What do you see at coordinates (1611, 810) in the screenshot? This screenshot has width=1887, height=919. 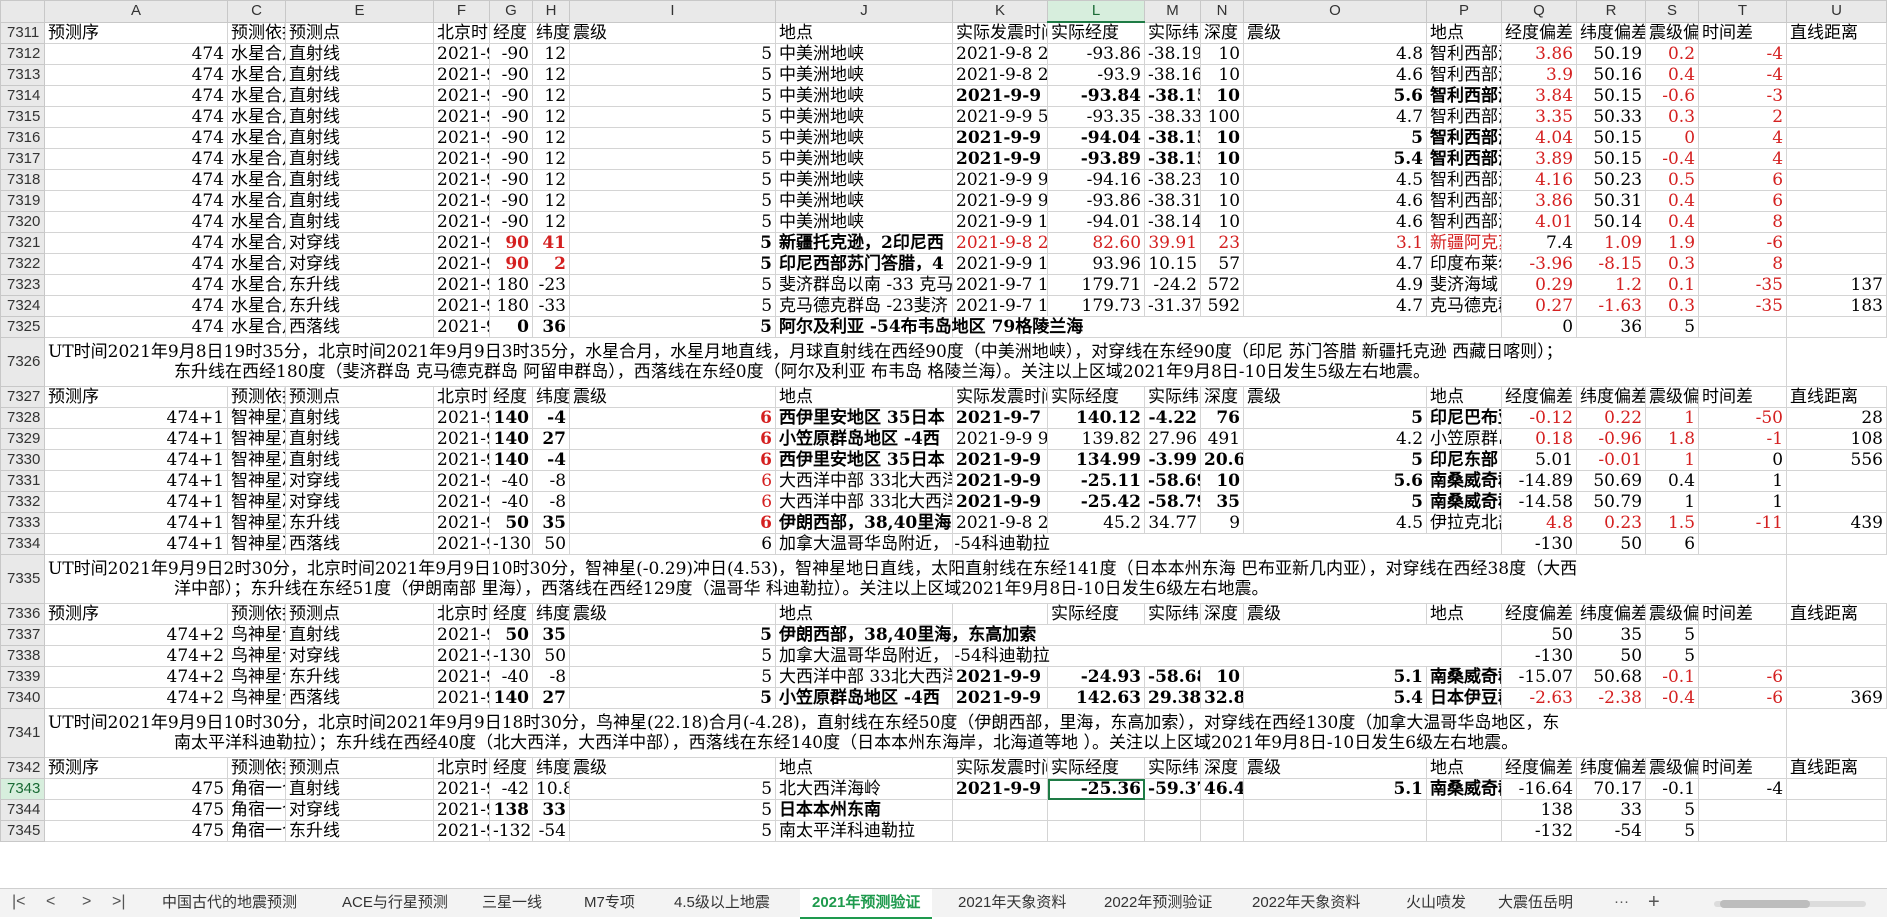 I see `cell-R: 33` at bounding box center [1611, 810].